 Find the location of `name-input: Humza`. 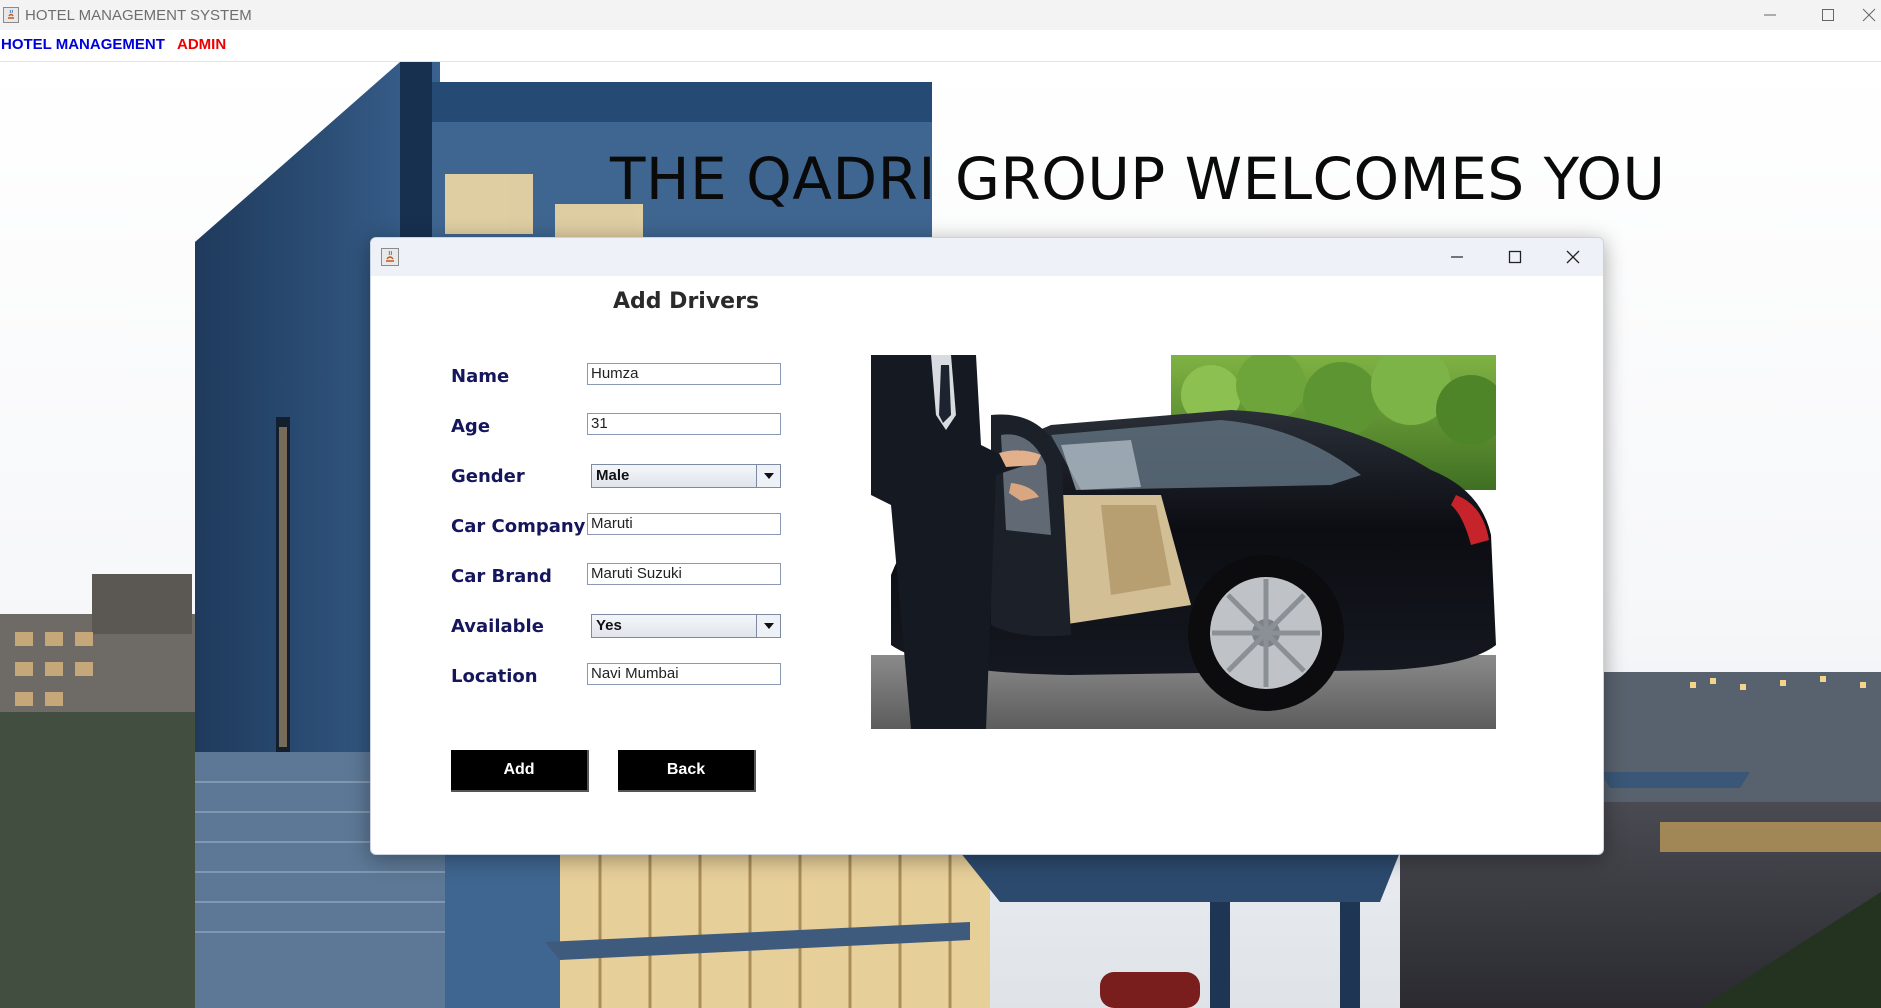

name-input: Humza is located at coordinates (684, 374).